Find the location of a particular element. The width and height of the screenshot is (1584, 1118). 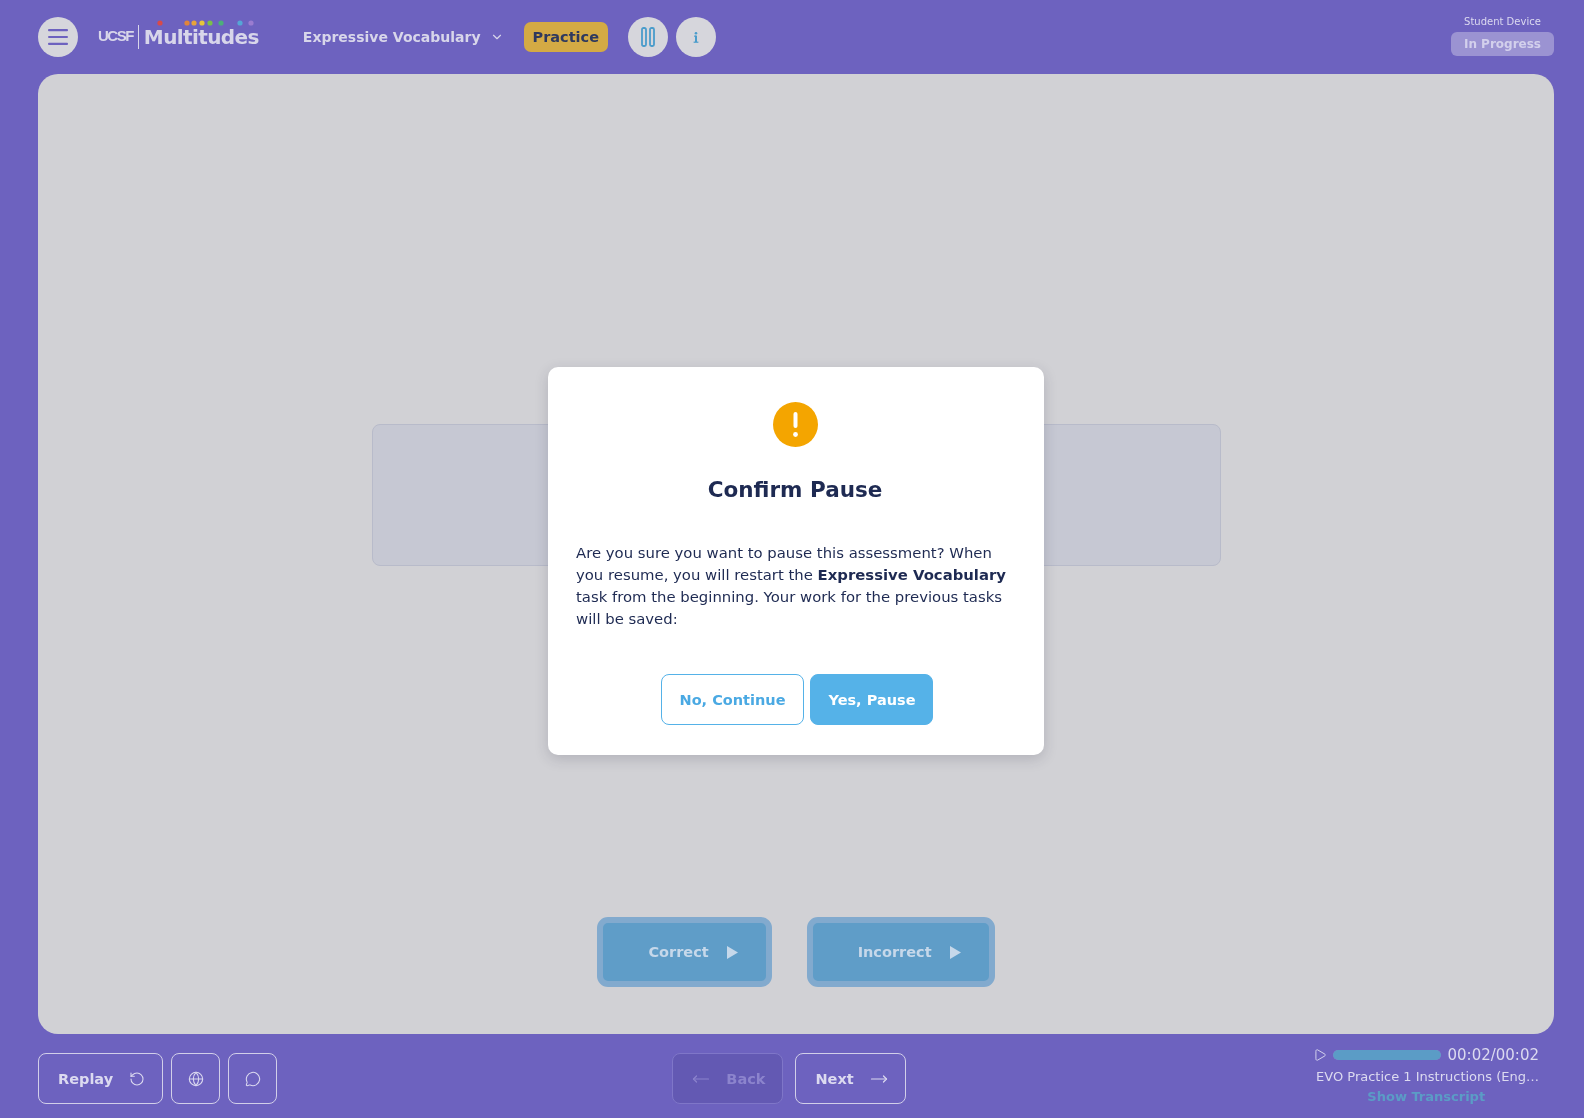

response-button: Correct is located at coordinates (684, 952).